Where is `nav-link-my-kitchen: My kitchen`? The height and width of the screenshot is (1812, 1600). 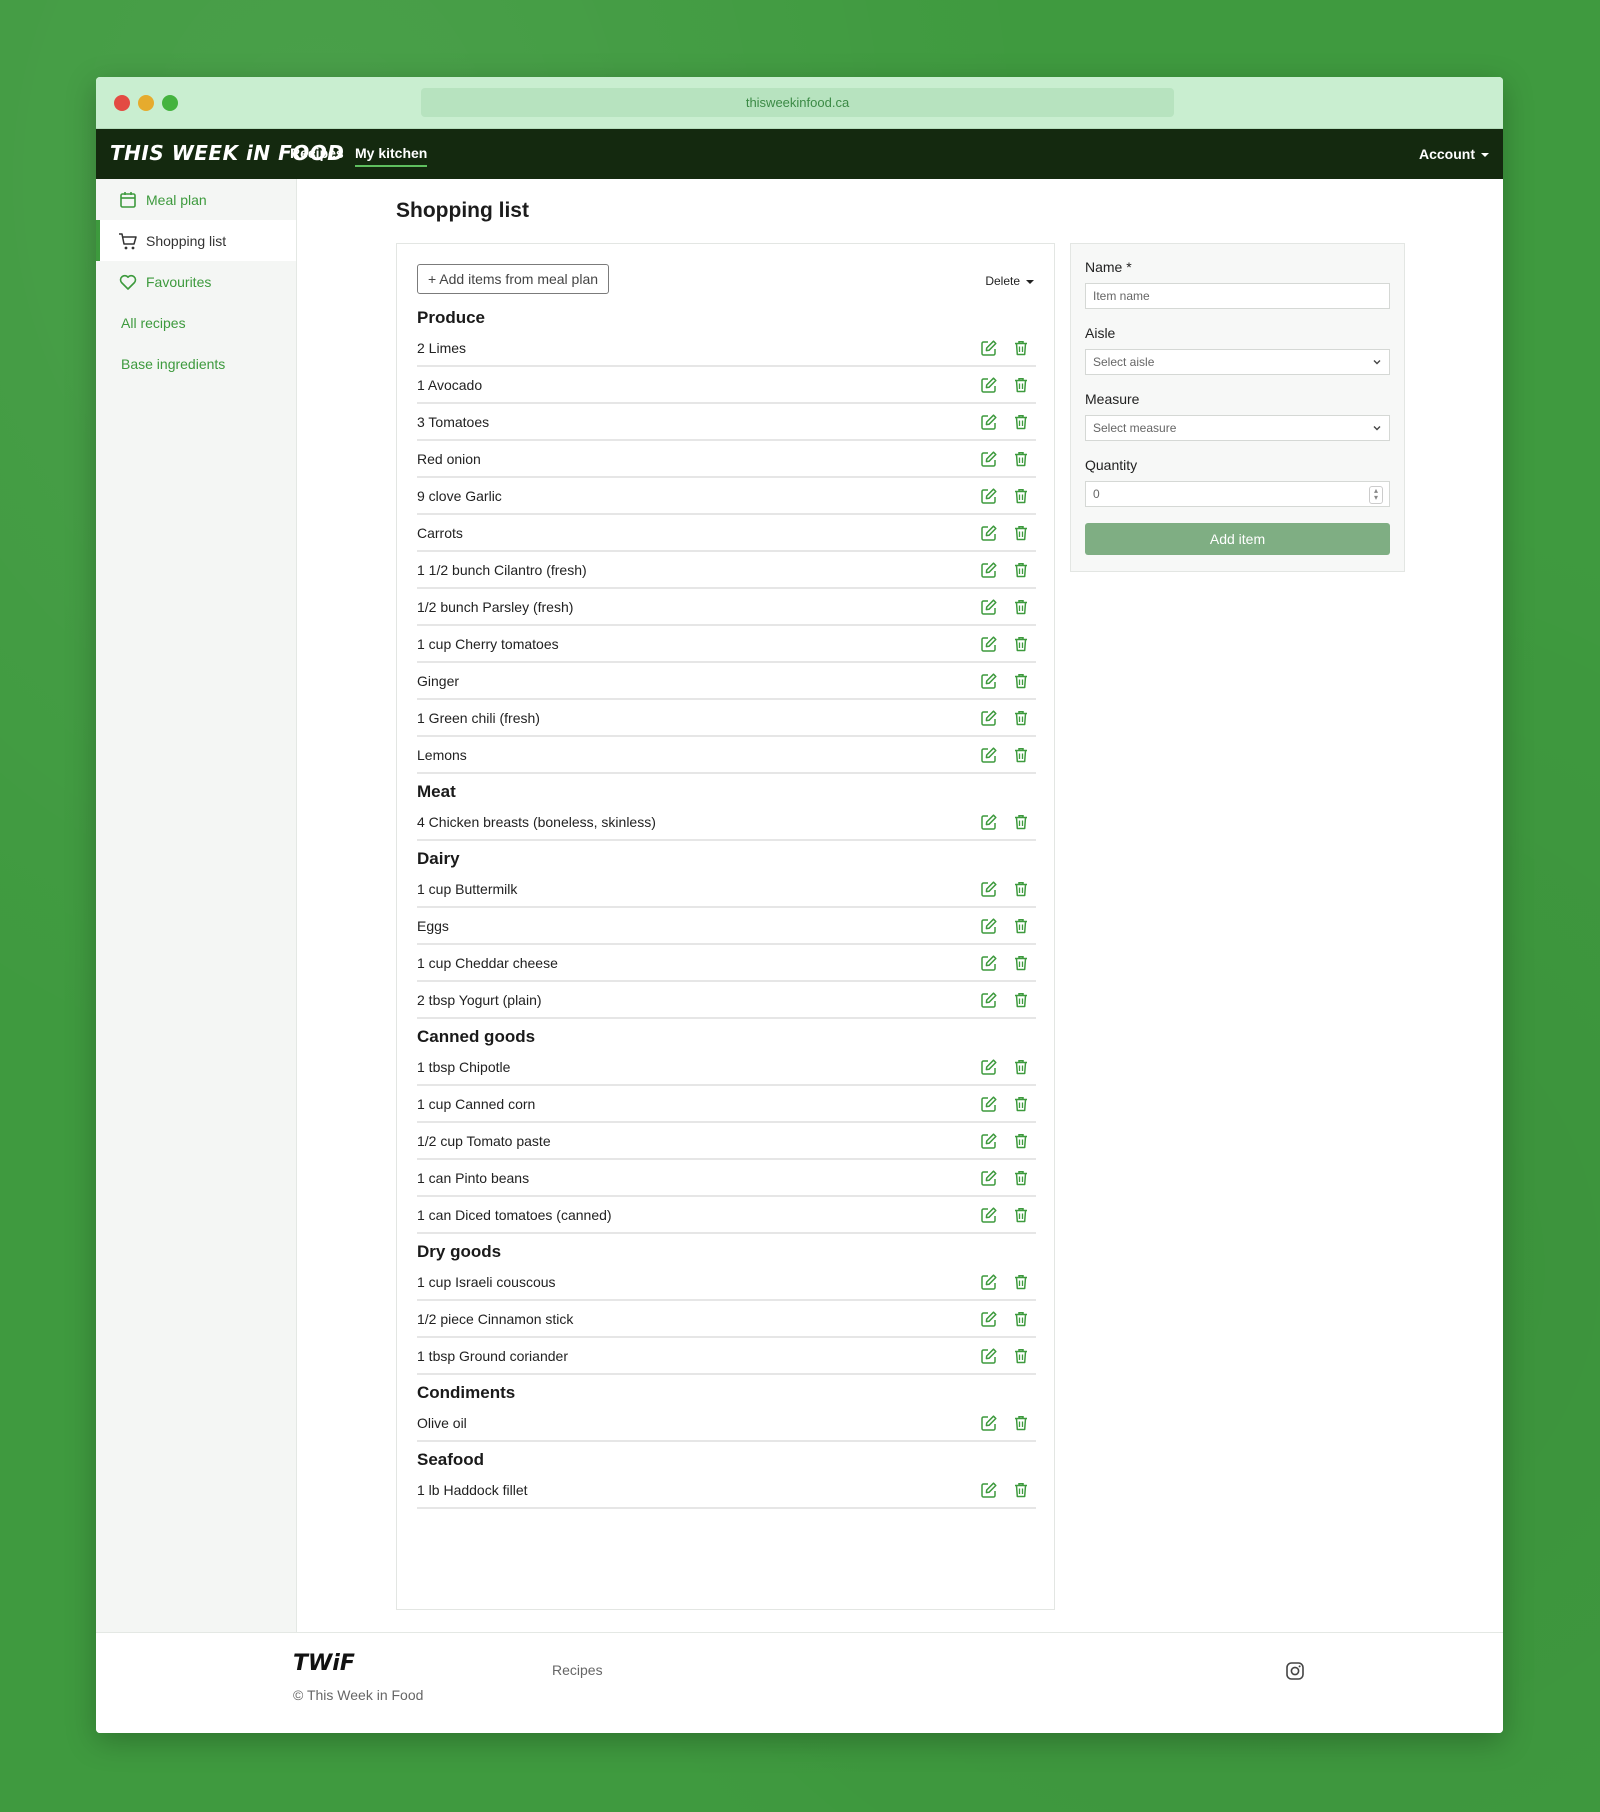
nav-link-my-kitchen: My kitchen is located at coordinates (391, 156).